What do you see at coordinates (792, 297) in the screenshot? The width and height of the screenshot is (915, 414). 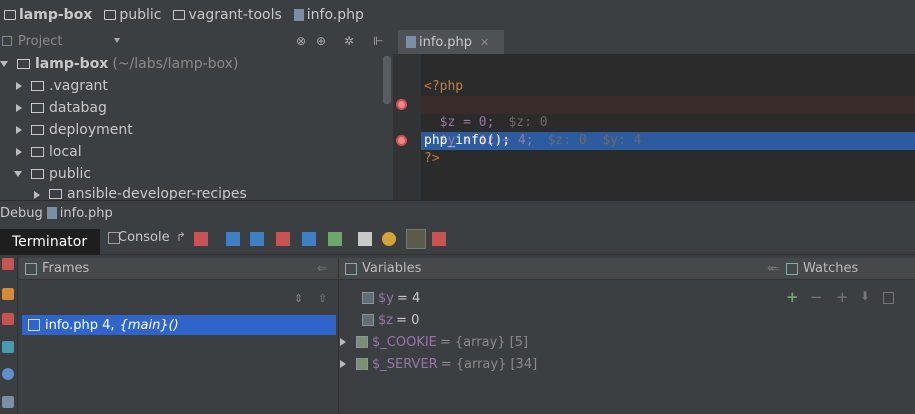 I see `add-watch-icon: +` at bounding box center [792, 297].